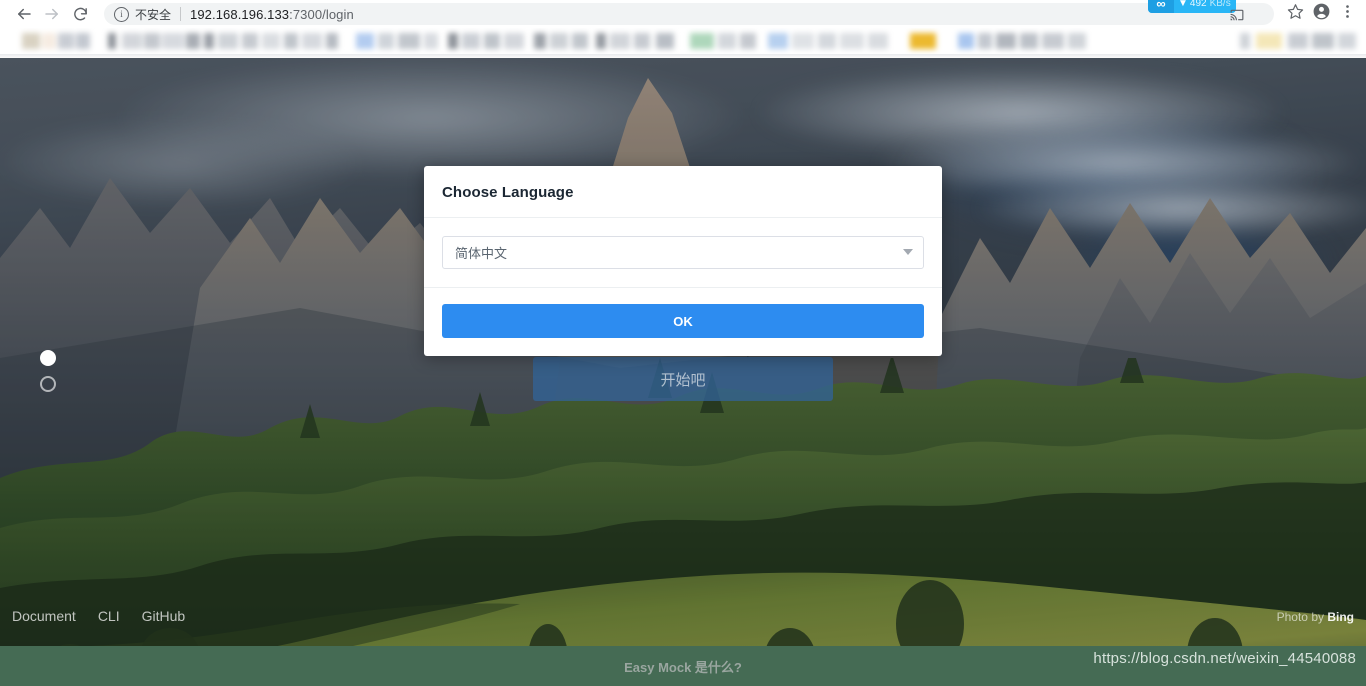  I want to click on netspeed-value: 492, so click(1198, 4).